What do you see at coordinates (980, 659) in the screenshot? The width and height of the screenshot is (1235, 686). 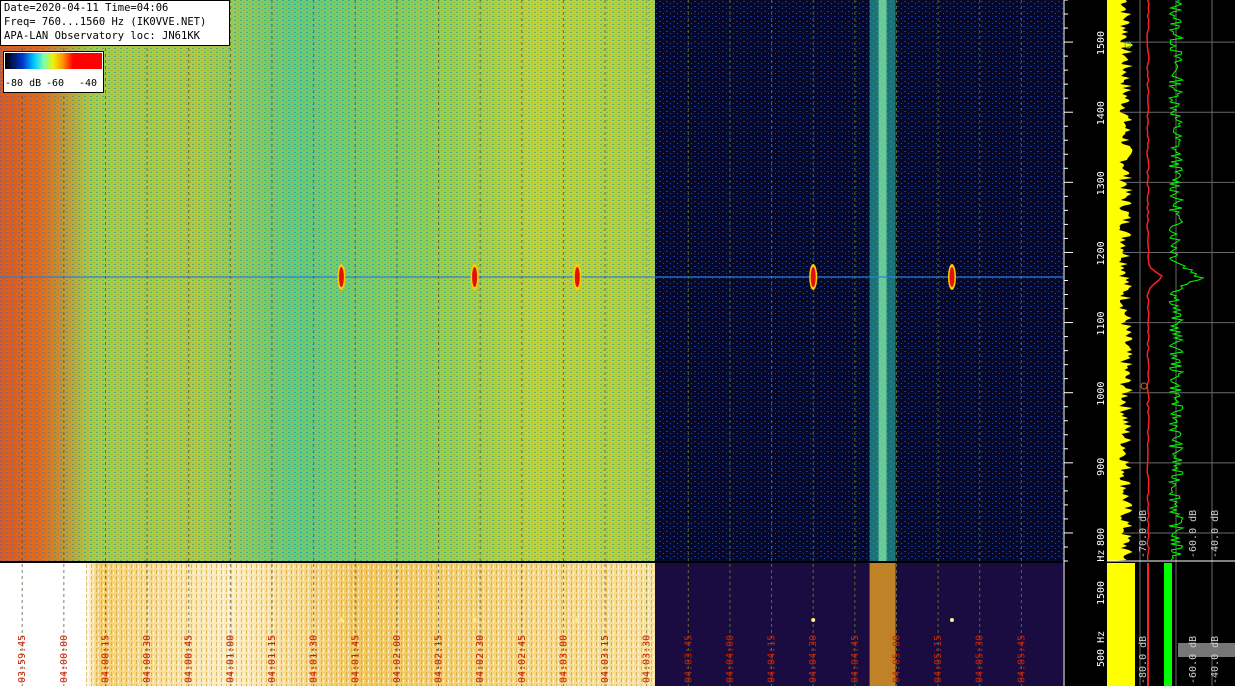 I see `time-tick-label-23: 04:05:30` at bounding box center [980, 659].